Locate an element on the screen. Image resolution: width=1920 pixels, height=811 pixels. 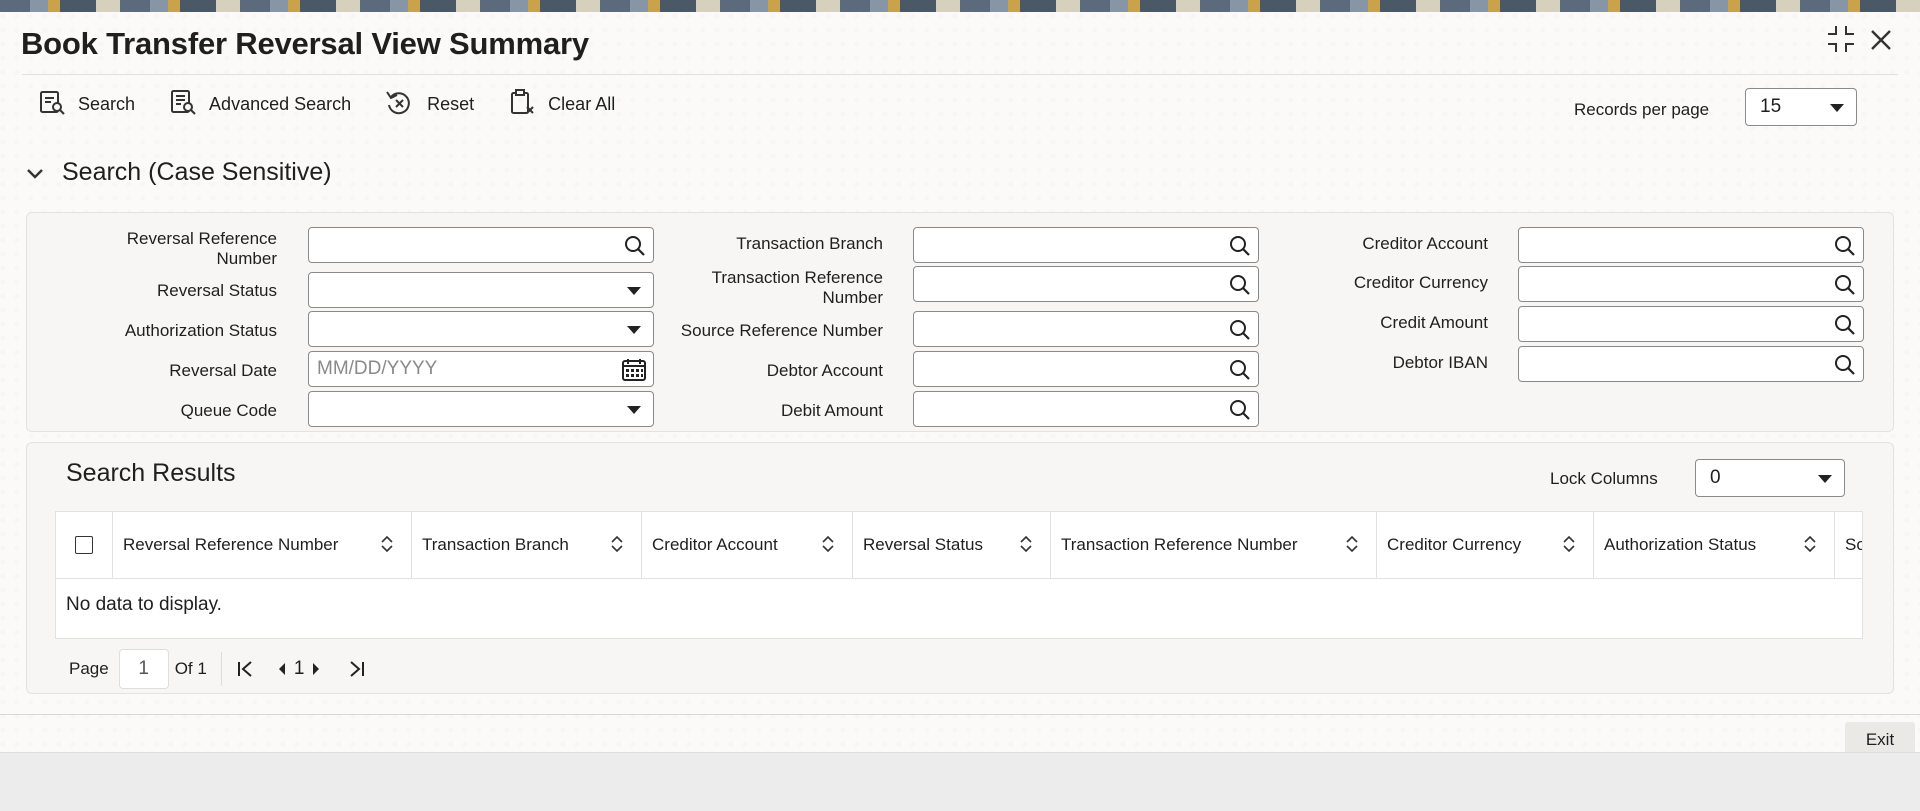
credit-amount-input is located at coordinates (1691, 324).